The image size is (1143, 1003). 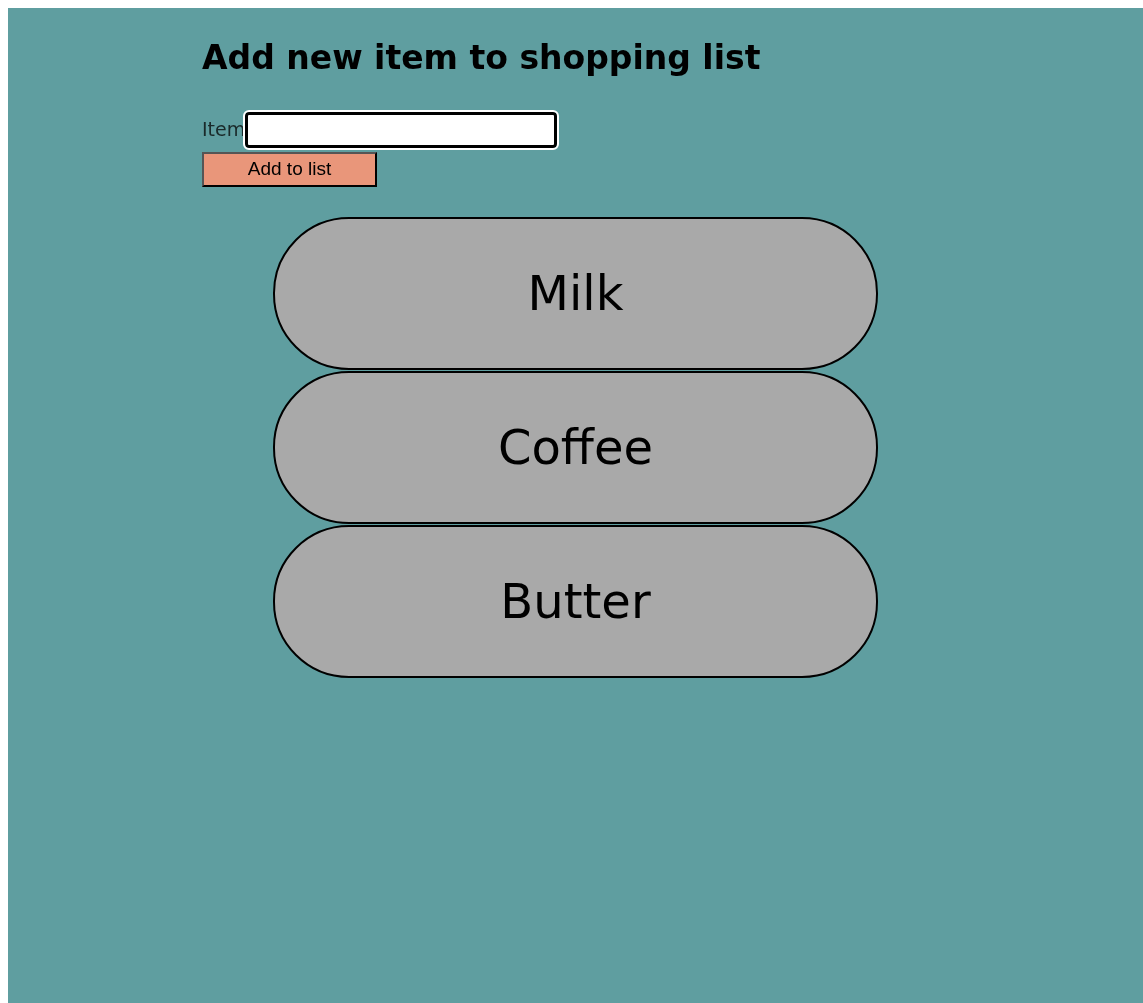 What do you see at coordinates (482, 58) in the screenshot?
I see `page-title: Add new item to shopping list` at bounding box center [482, 58].